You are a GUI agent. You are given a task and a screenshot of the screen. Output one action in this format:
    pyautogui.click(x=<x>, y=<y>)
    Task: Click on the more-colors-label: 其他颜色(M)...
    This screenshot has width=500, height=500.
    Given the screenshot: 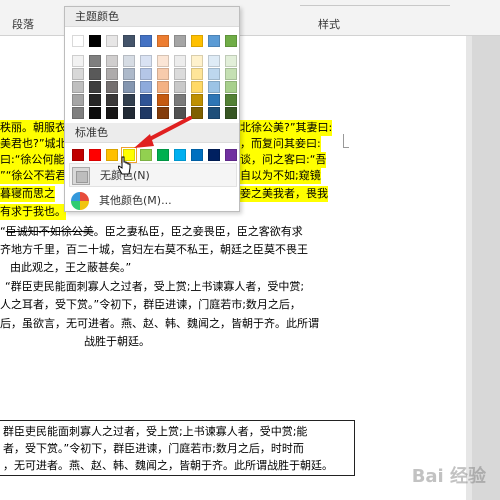 What is the action you would take?
    pyautogui.click(x=135, y=200)
    